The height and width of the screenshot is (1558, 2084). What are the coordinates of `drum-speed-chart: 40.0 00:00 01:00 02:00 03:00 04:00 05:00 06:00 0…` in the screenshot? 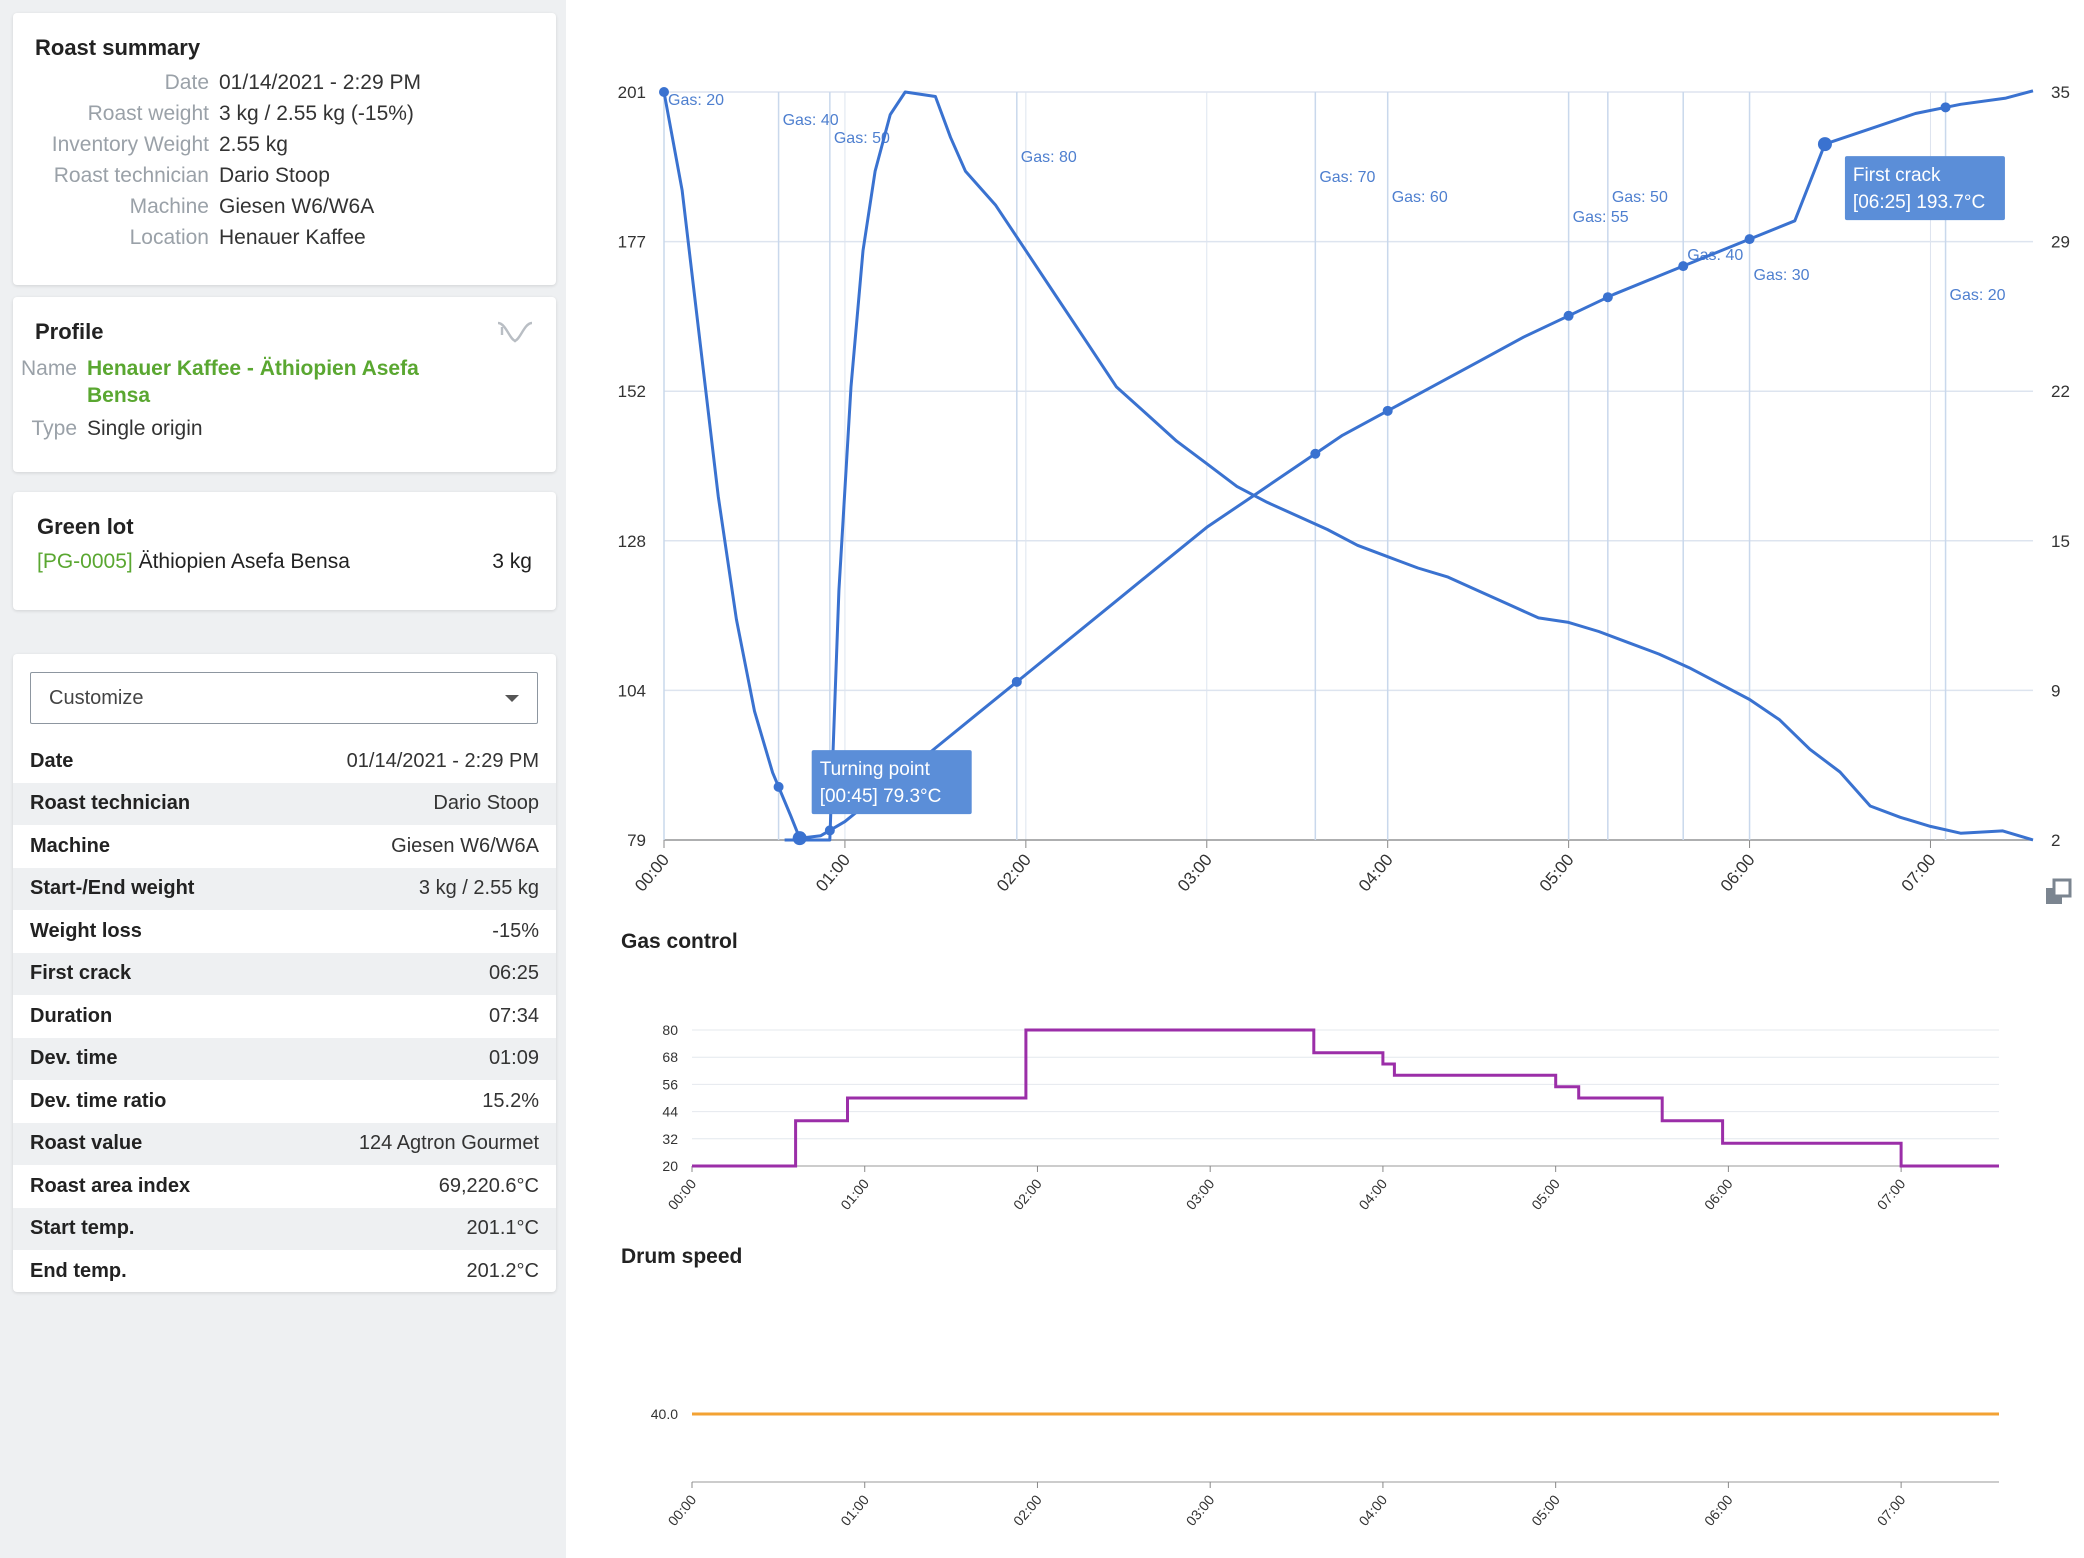 It's located at (1325, 1467).